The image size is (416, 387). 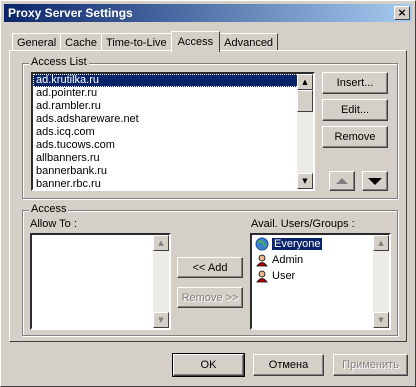 I want to click on remove-button: Remove, so click(x=355, y=137).